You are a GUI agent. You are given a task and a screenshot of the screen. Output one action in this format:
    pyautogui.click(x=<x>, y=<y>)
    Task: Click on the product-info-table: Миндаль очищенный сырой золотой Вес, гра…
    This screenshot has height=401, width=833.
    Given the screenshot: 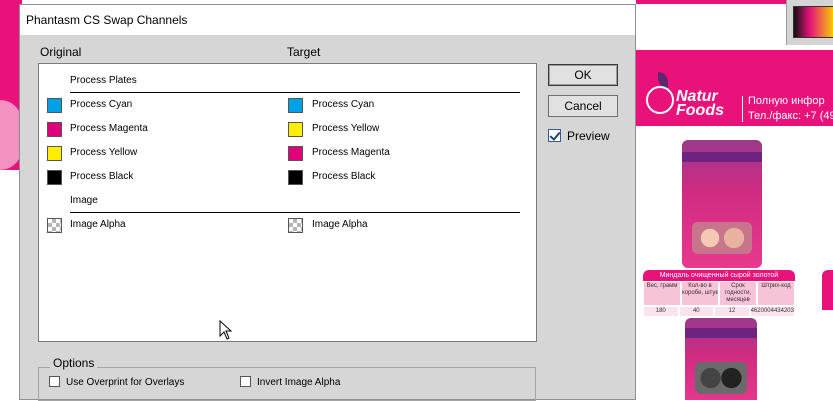 What is the action you would take?
    pyautogui.click(x=719, y=293)
    